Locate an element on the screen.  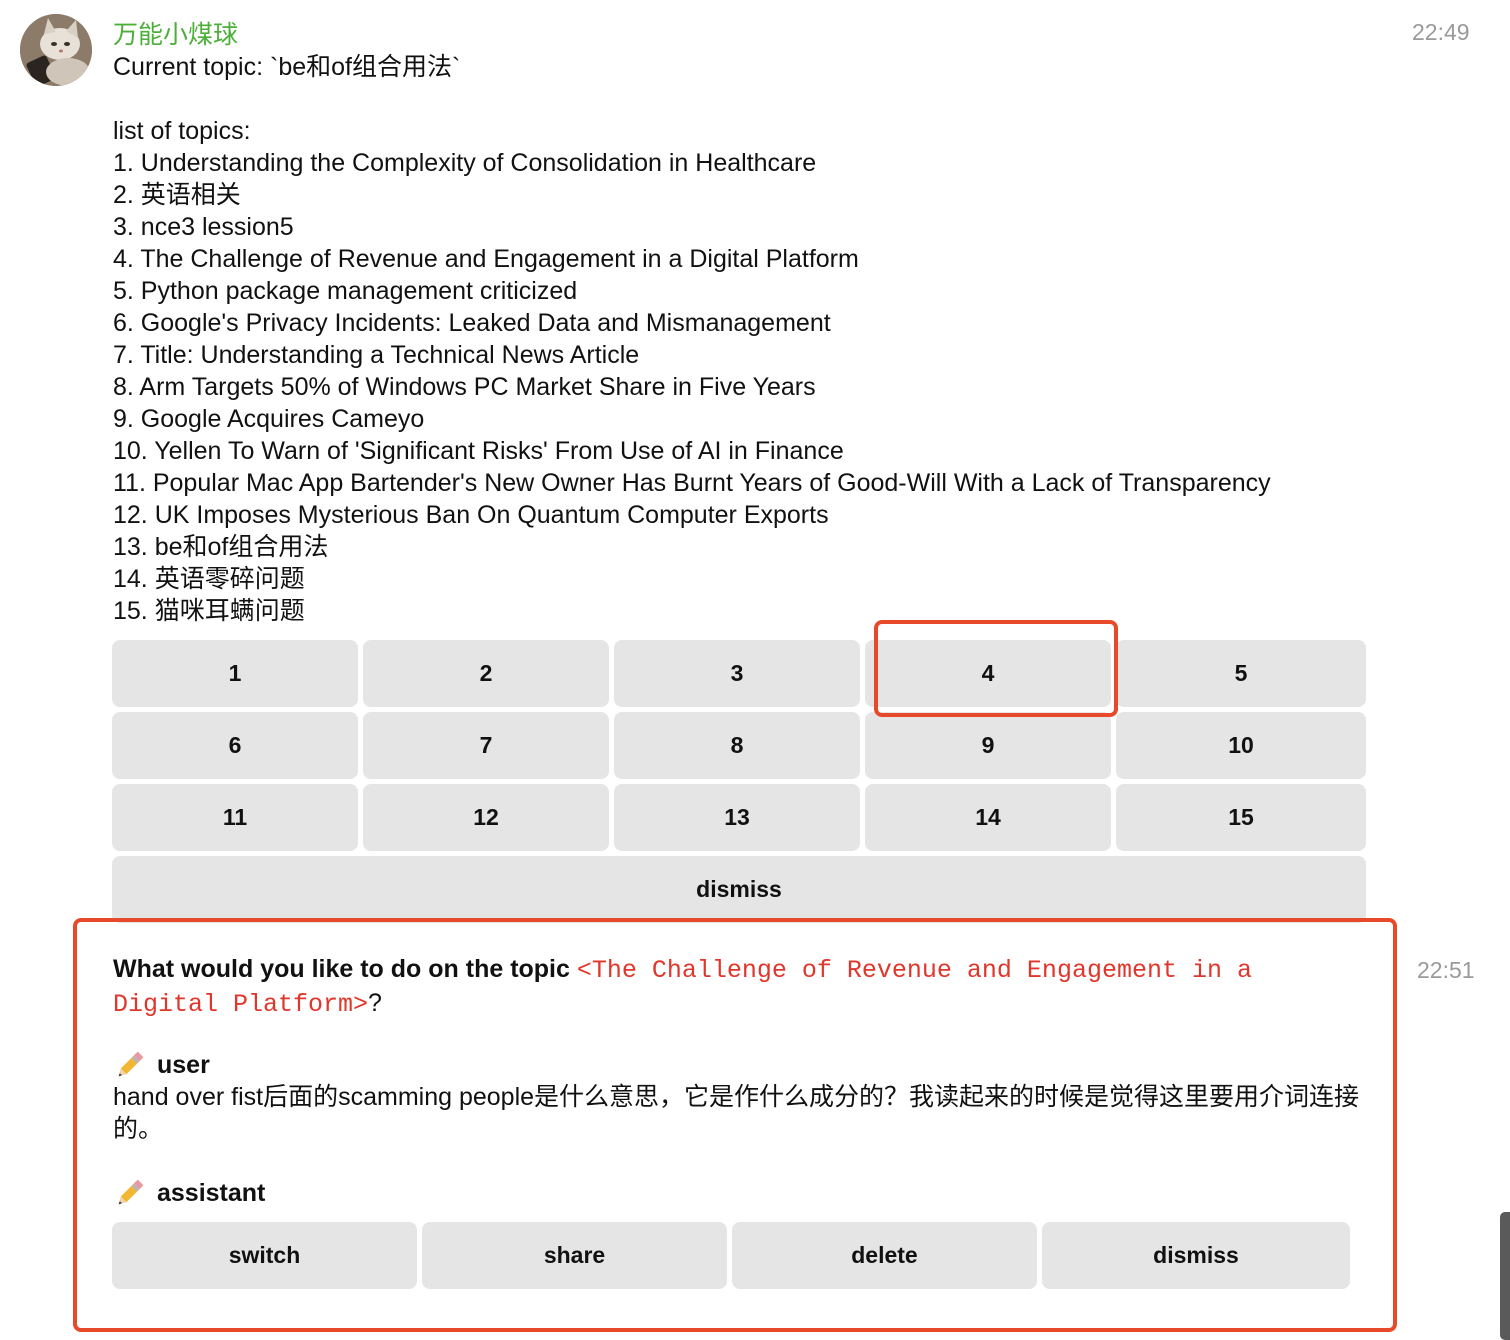
sender-name: 万能小煤球 is located at coordinates (175, 33).